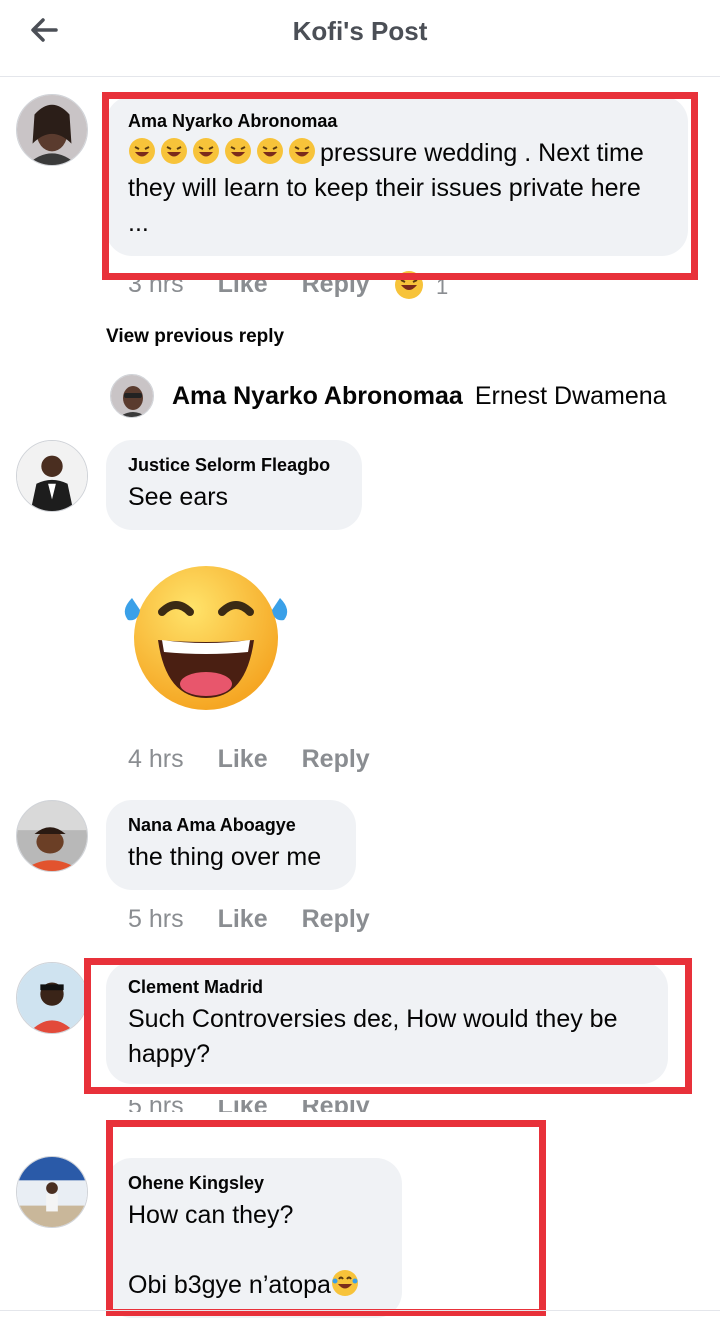  I want to click on comment-author: Clement Madrid, so click(387, 987).